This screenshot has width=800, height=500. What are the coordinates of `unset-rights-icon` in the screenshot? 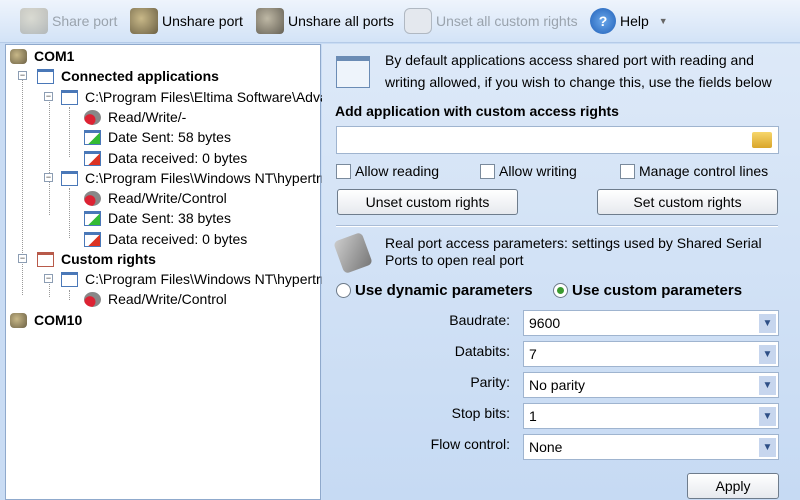 It's located at (418, 21).